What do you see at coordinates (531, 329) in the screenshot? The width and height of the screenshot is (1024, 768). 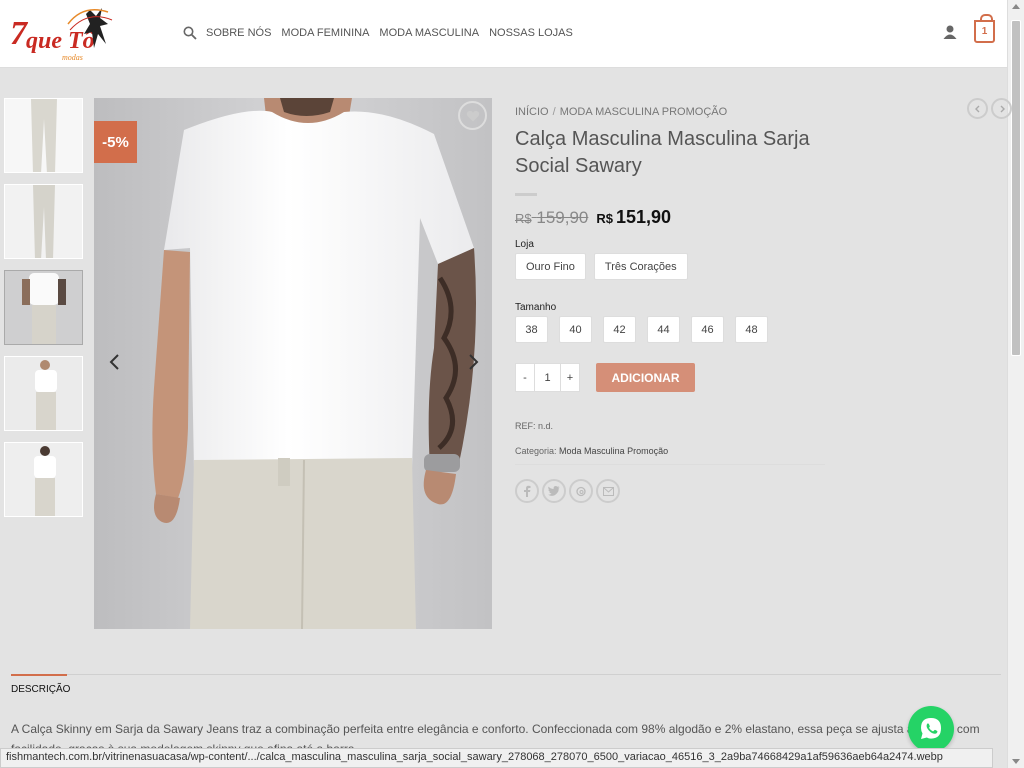 I see `size-option: 38` at bounding box center [531, 329].